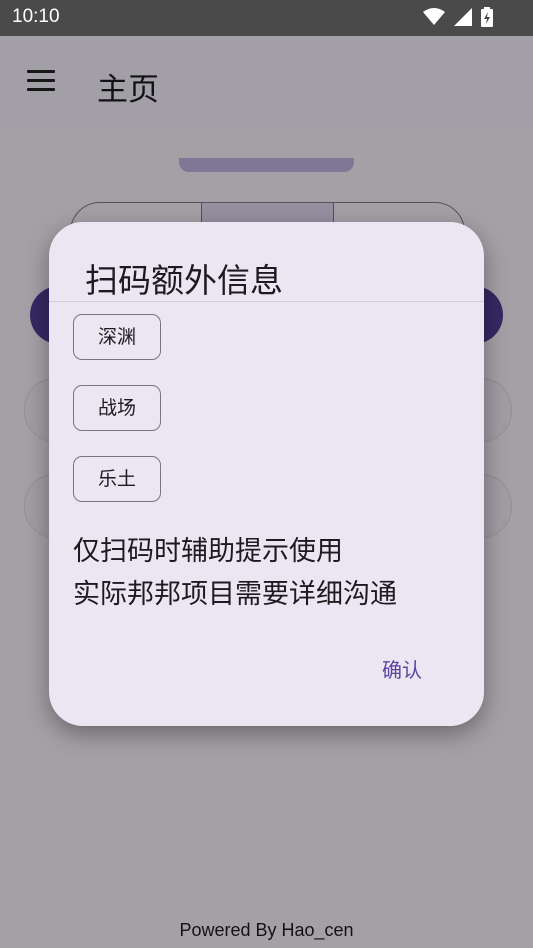 The image size is (533, 948). What do you see at coordinates (184, 280) in the screenshot?
I see `dialog-title: 扫码额外信息` at bounding box center [184, 280].